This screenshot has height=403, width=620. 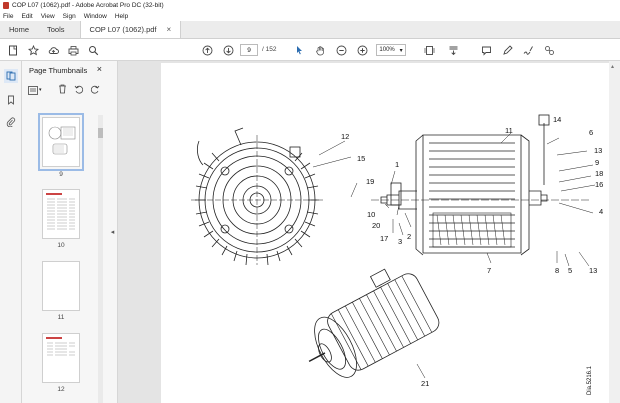 I want to click on delete-page-icon, so click(x=62, y=90).